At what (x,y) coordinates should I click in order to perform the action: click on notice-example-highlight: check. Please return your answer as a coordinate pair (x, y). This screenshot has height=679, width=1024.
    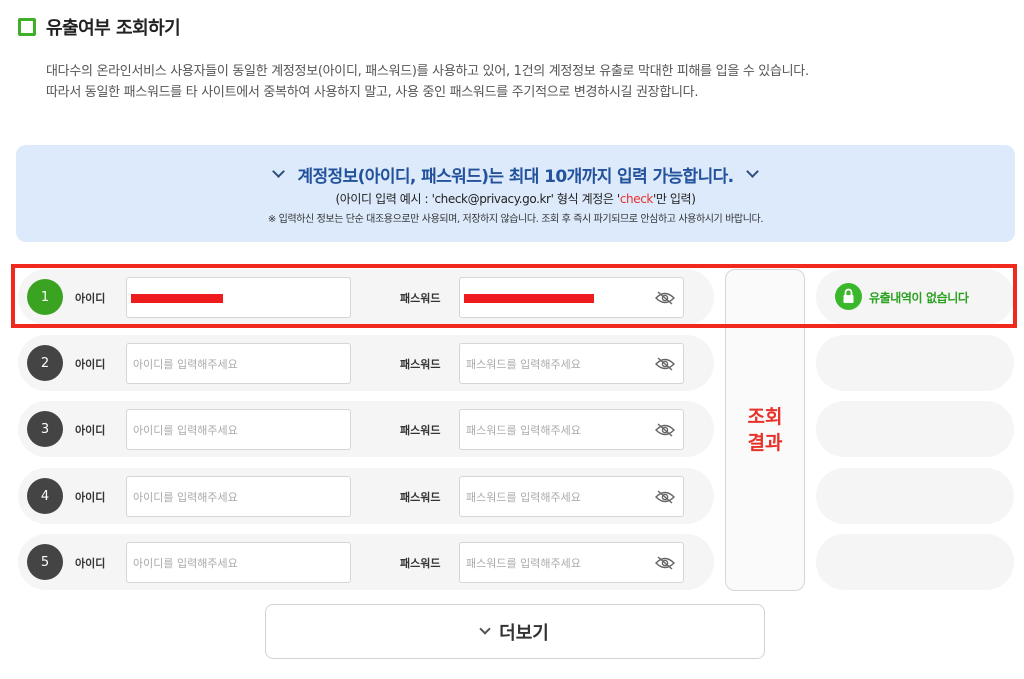
    Looking at the image, I should click on (636, 199).